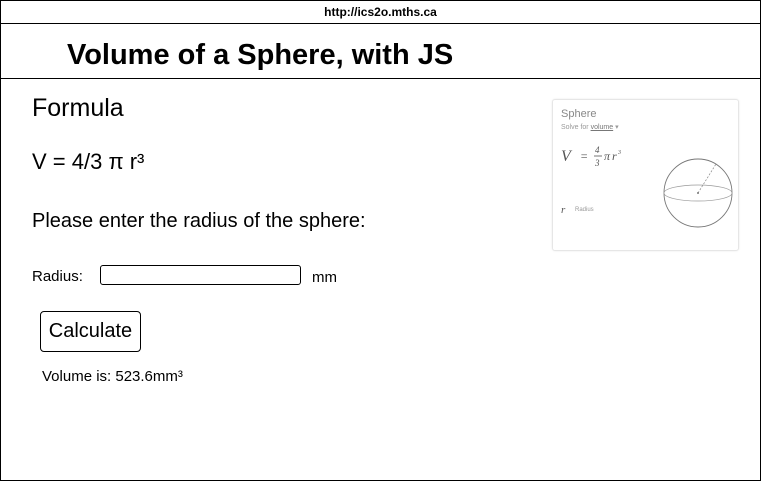  What do you see at coordinates (597, 150) in the screenshot?
I see `svg-text: 4` at bounding box center [597, 150].